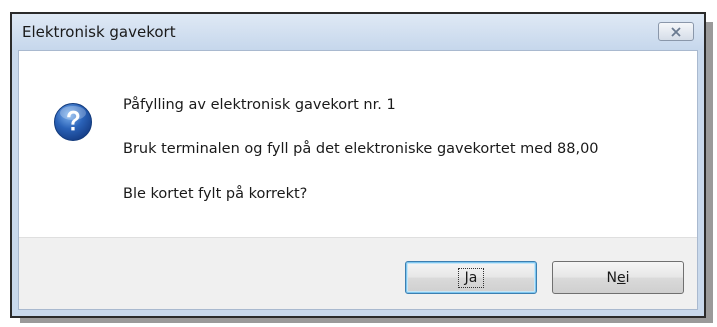 This screenshot has width=717, height=327. I want to click on close-button, so click(676, 31).